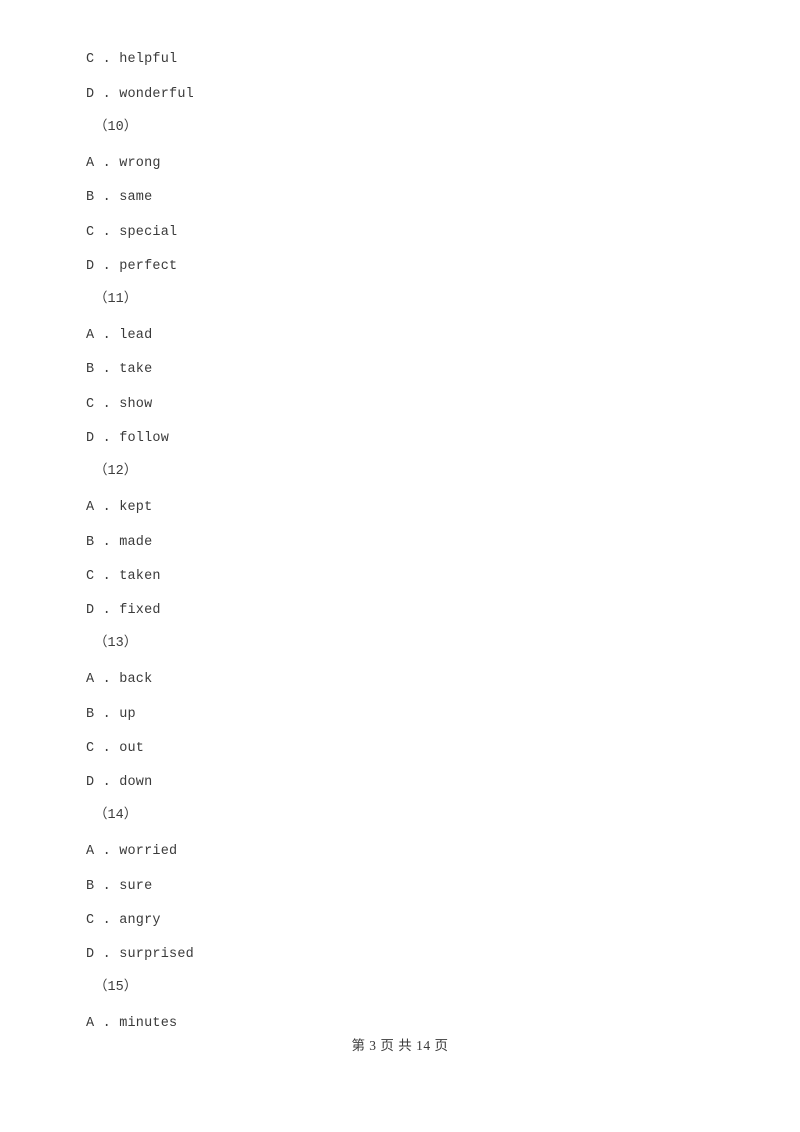  Describe the element at coordinates (119, 197) in the screenshot. I see `answer-option: B . same` at that location.